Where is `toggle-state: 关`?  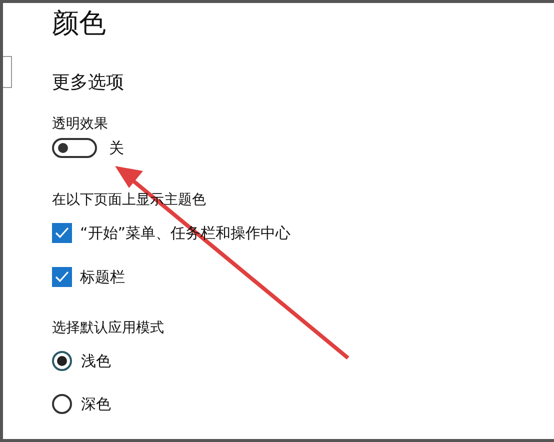
toggle-state: 关 is located at coordinates (116, 148).